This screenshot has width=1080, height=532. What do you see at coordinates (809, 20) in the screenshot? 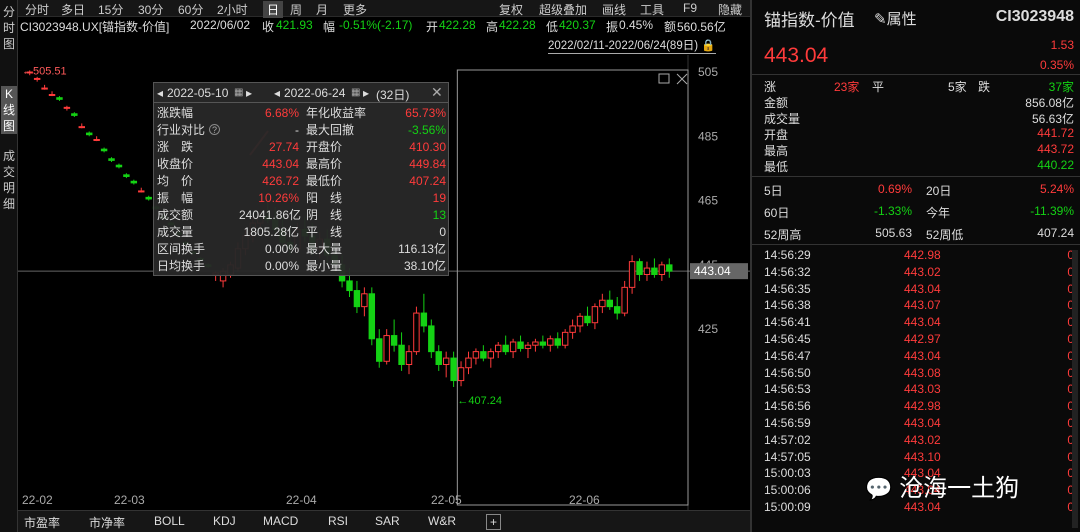
I see `index-name: 锚指数-价值` at bounding box center [809, 20].